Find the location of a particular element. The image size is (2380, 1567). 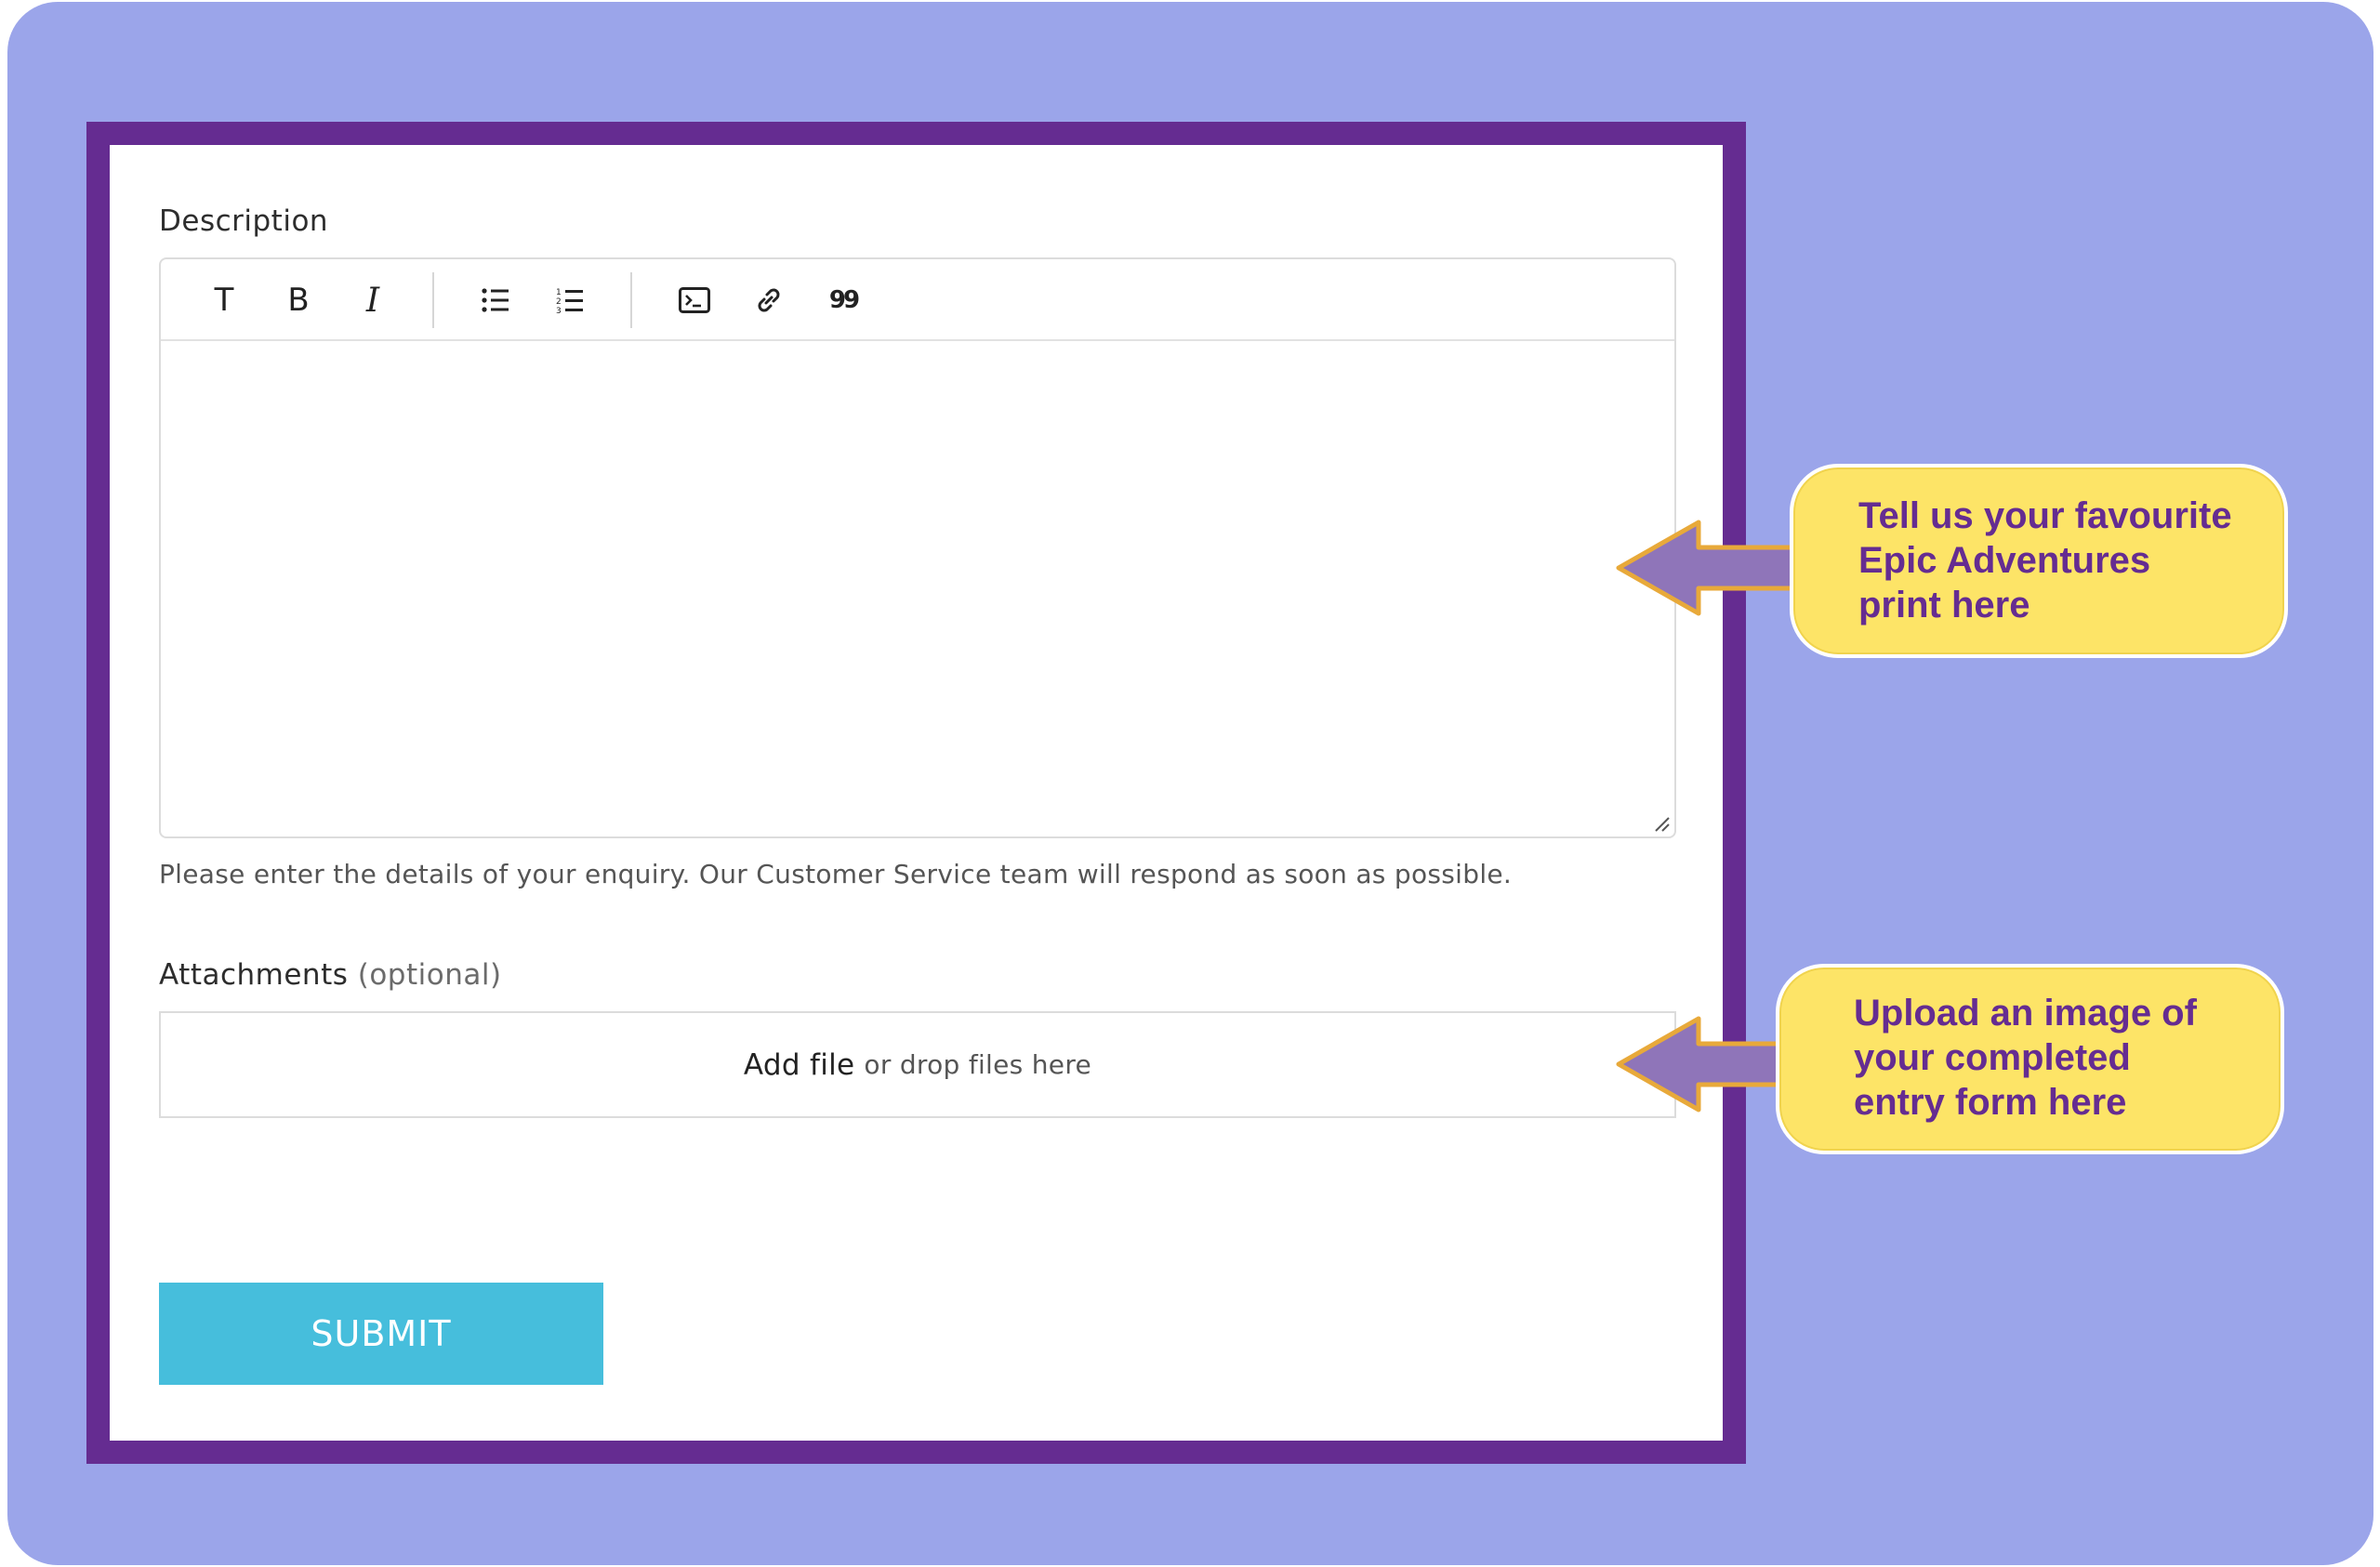

attachments-label-text: Attachments is located at coordinates (254, 975).